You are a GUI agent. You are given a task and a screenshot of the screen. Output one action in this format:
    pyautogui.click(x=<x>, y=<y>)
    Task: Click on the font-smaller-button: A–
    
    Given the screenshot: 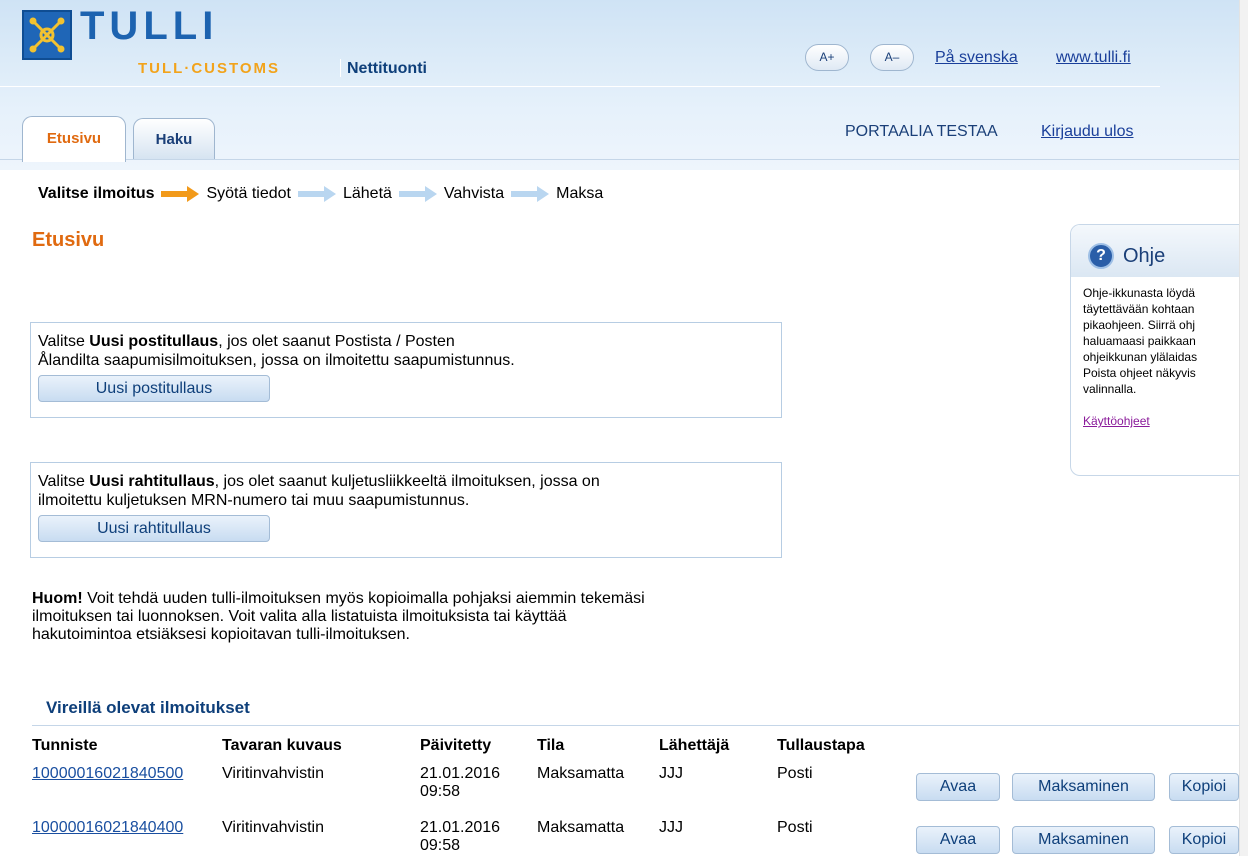 What is the action you would take?
    pyautogui.click(x=892, y=57)
    